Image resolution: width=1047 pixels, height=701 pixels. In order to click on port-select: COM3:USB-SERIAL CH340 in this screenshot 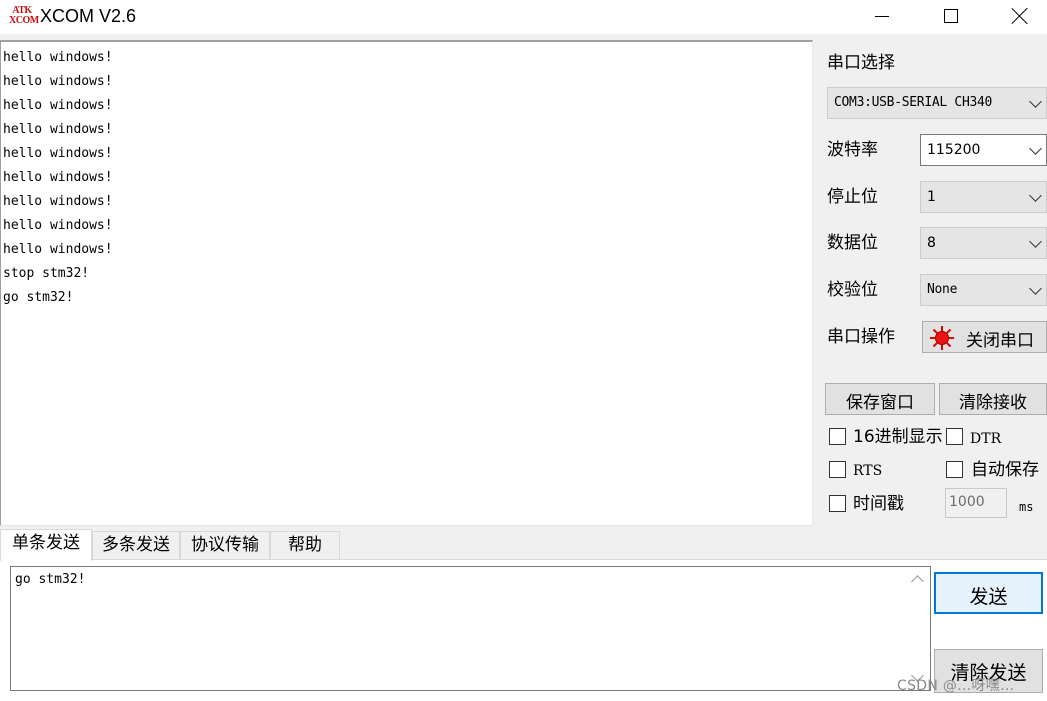, I will do `click(937, 103)`.